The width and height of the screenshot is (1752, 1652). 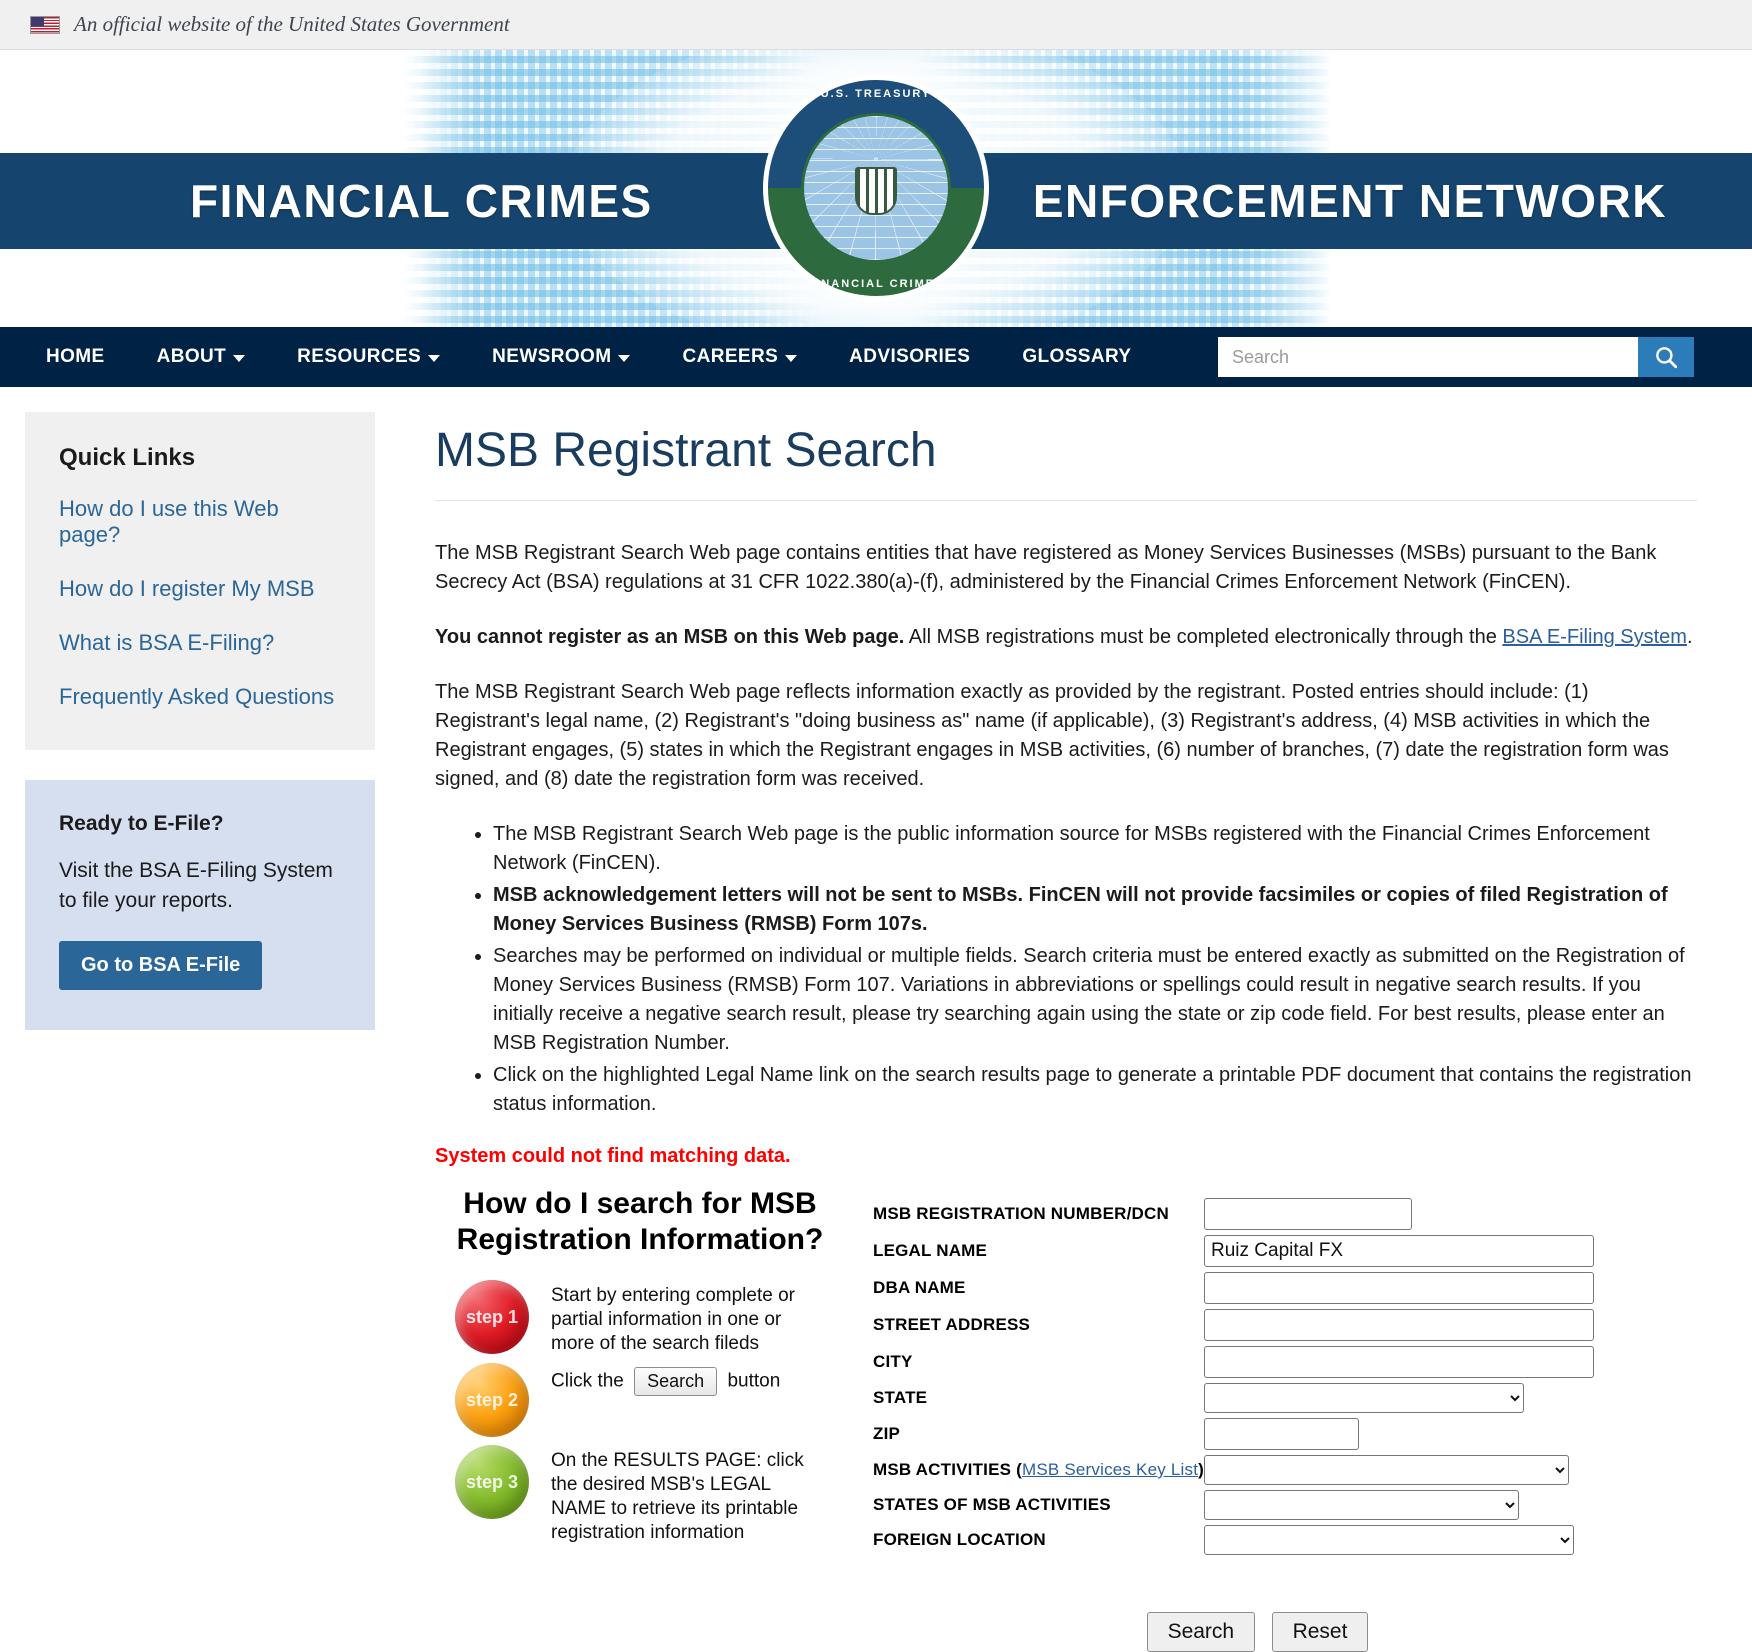 What do you see at coordinates (1320, 1632) in the screenshot?
I see `reset-button: Reset` at bounding box center [1320, 1632].